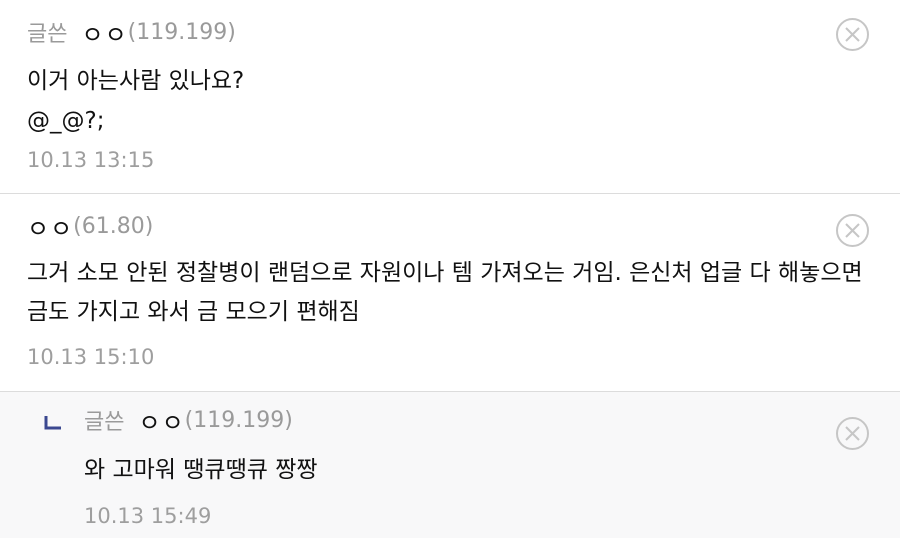 The image size is (900, 538). What do you see at coordinates (201, 470) in the screenshot?
I see `comment-text: 와 고마워 땡큐땡큐 짱짱` at bounding box center [201, 470].